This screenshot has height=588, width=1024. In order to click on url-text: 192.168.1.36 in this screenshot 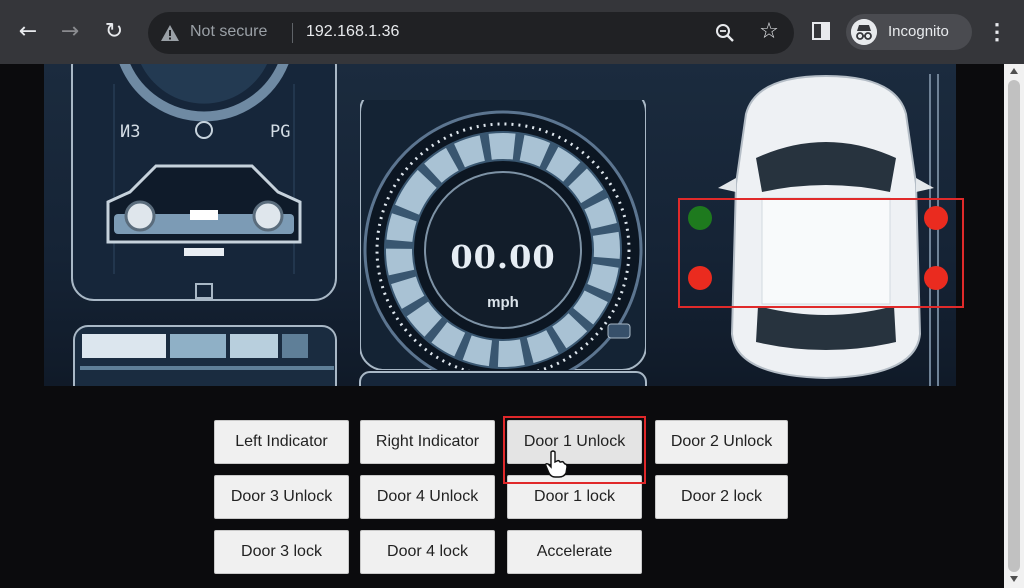, I will do `click(352, 32)`.